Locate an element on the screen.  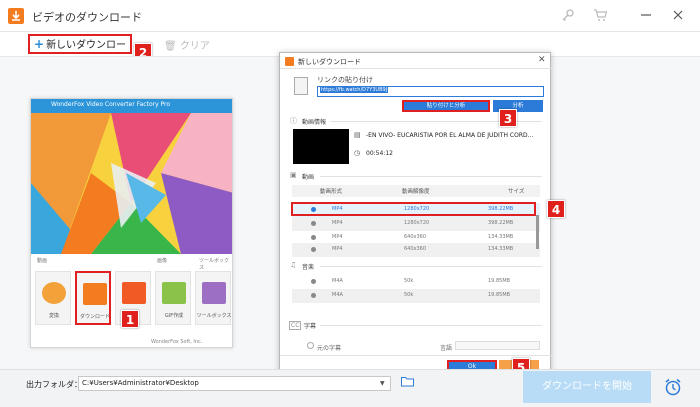
start-download-button: ダウンロードを開始 is located at coordinates (587, 387).